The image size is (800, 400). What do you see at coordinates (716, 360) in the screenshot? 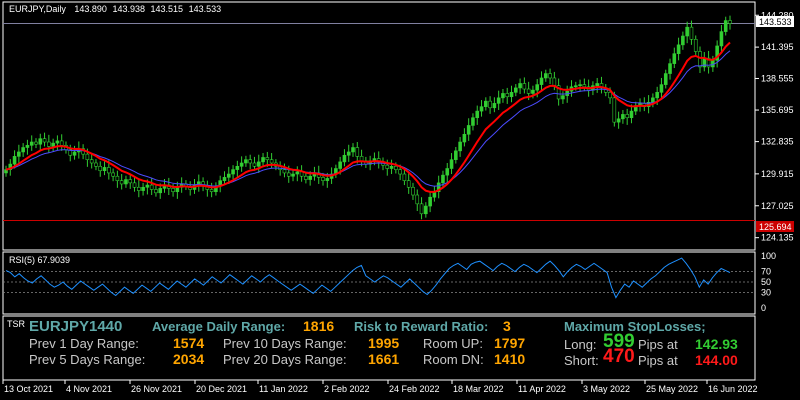
I see `short-price: 144.00` at bounding box center [716, 360].